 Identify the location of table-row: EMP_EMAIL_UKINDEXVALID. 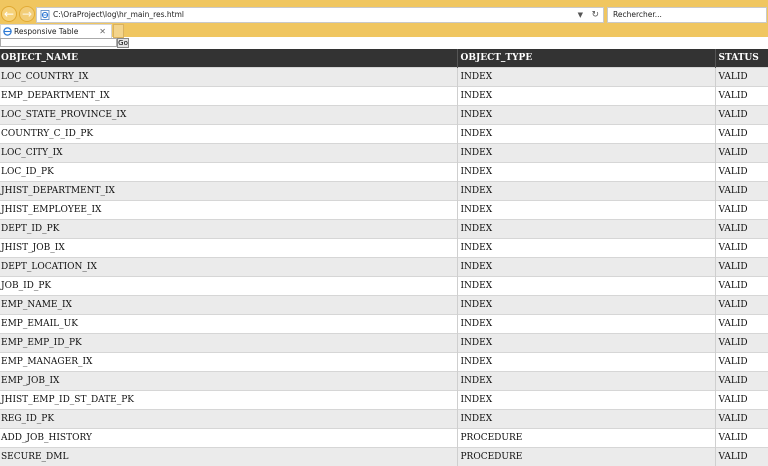
(384, 324).